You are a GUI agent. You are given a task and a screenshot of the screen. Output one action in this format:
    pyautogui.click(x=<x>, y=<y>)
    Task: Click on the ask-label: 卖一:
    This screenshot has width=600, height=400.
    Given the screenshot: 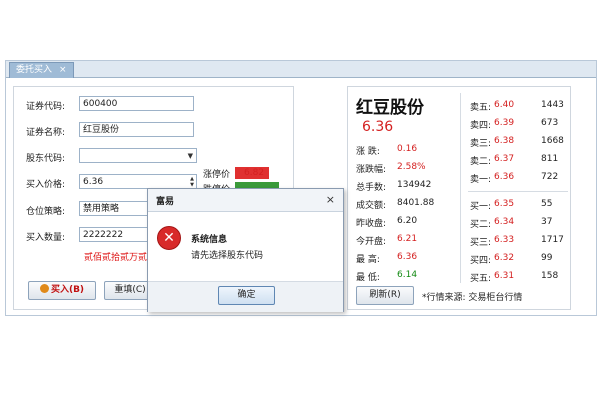 What is the action you would take?
    pyautogui.click(x=481, y=180)
    